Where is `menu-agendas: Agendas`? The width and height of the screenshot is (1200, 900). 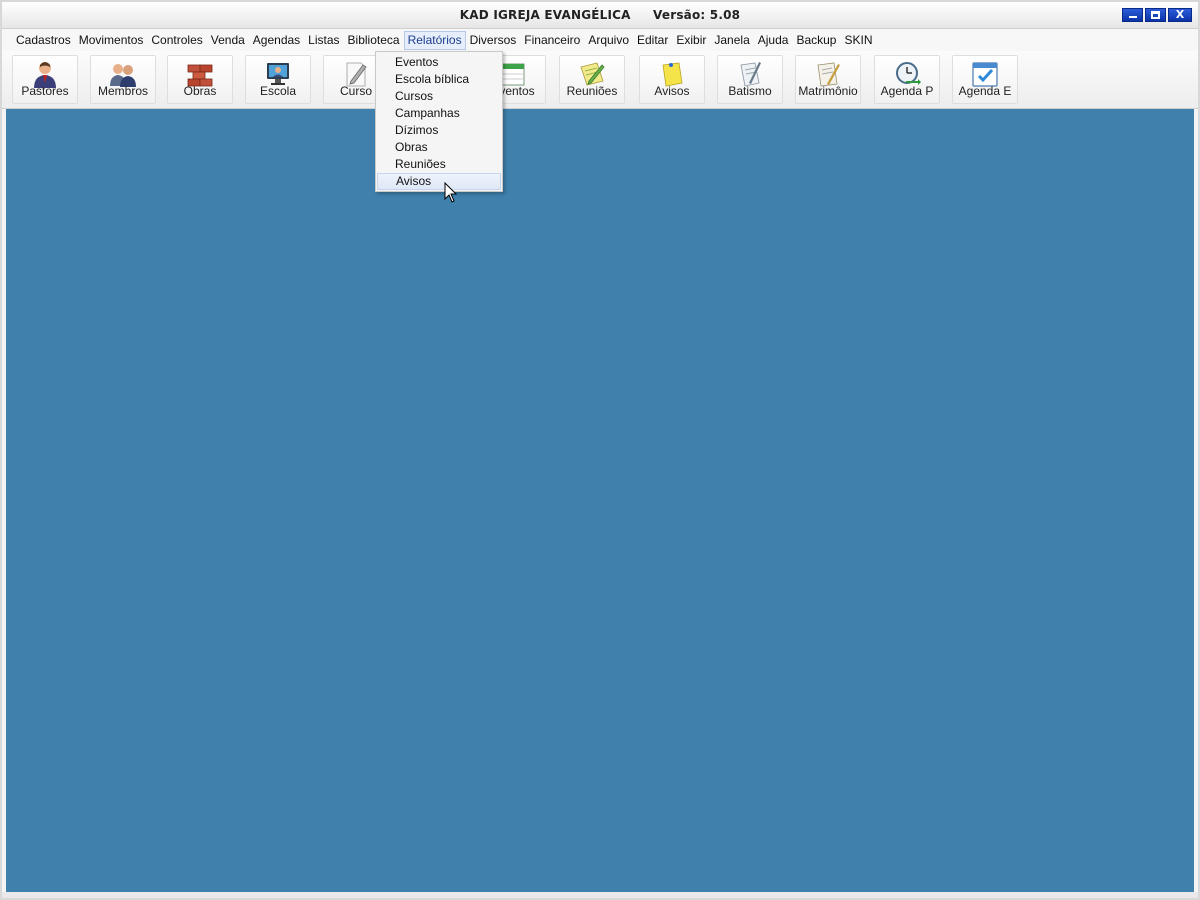
menu-agendas: Agendas is located at coordinates (276, 40).